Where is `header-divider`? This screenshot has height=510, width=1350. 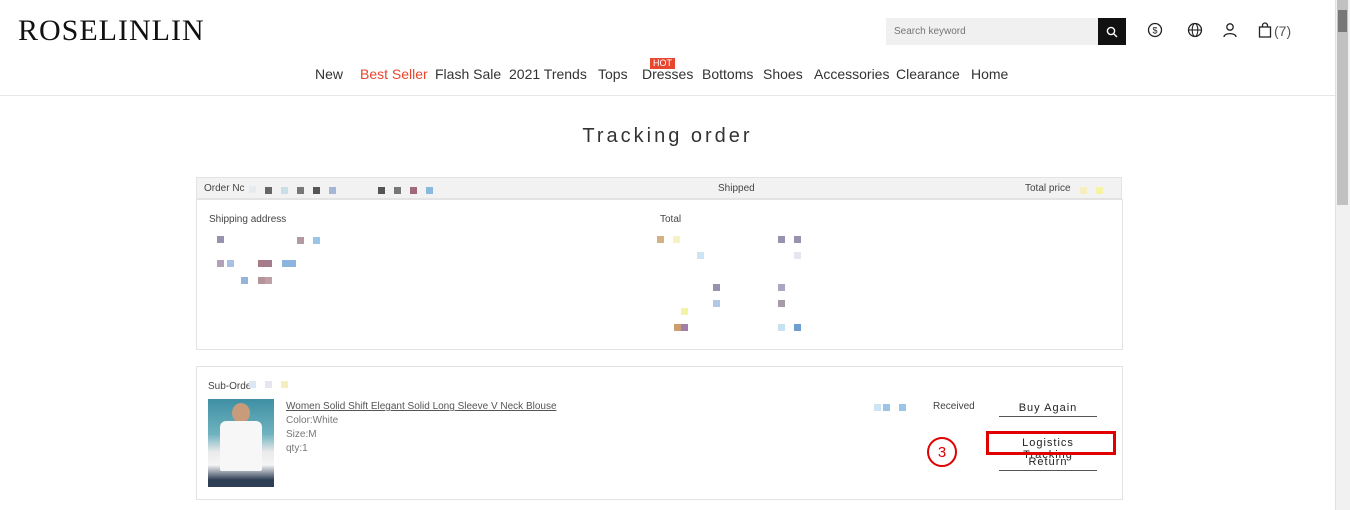
header-divider is located at coordinates (667, 95).